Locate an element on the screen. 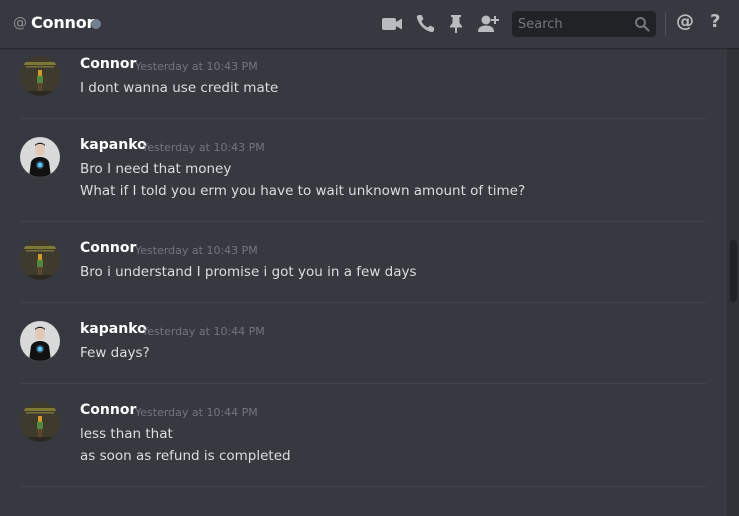  video-camera-icon is located at coordinates (392, 24).